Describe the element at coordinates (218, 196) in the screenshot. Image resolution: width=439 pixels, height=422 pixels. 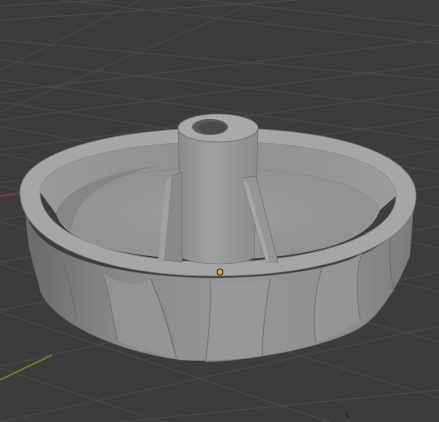
I see `knob-center-post` at that location.